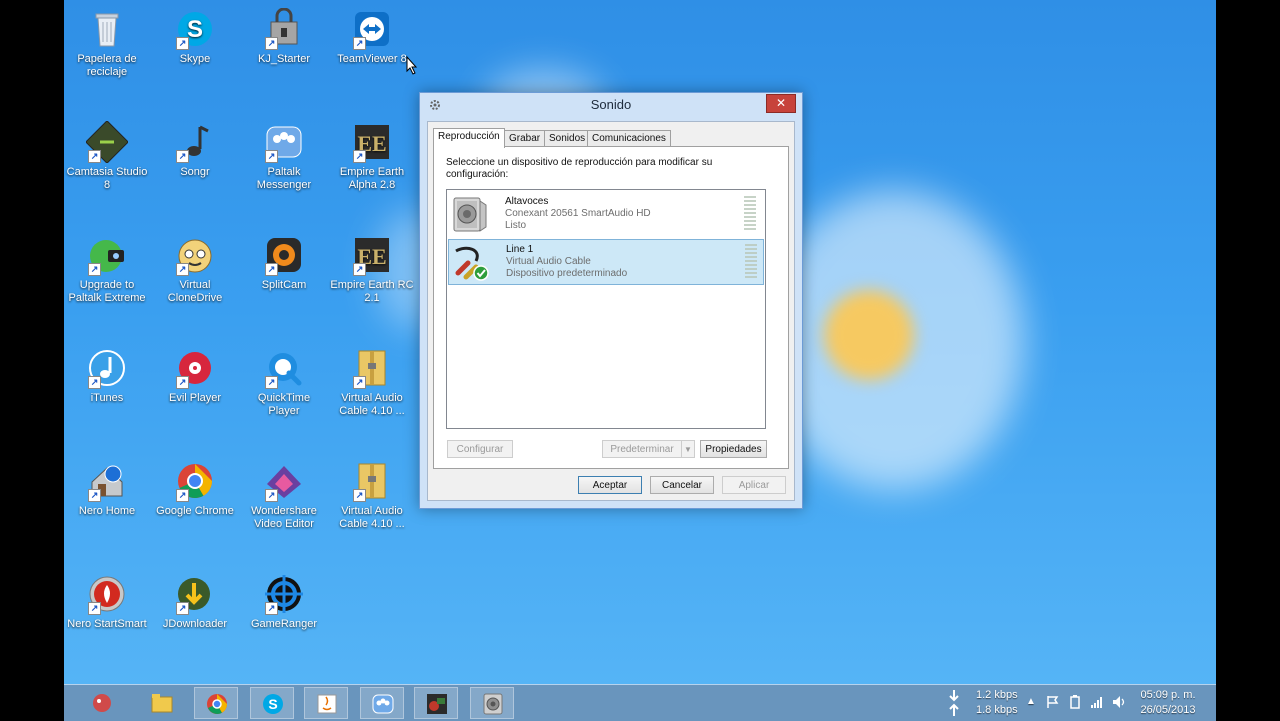 This screenshot has width=1280, height=721. Describe the element at coordinates (611, 104) in the screenshot. I see `dialog-title: Sonido` at that location.